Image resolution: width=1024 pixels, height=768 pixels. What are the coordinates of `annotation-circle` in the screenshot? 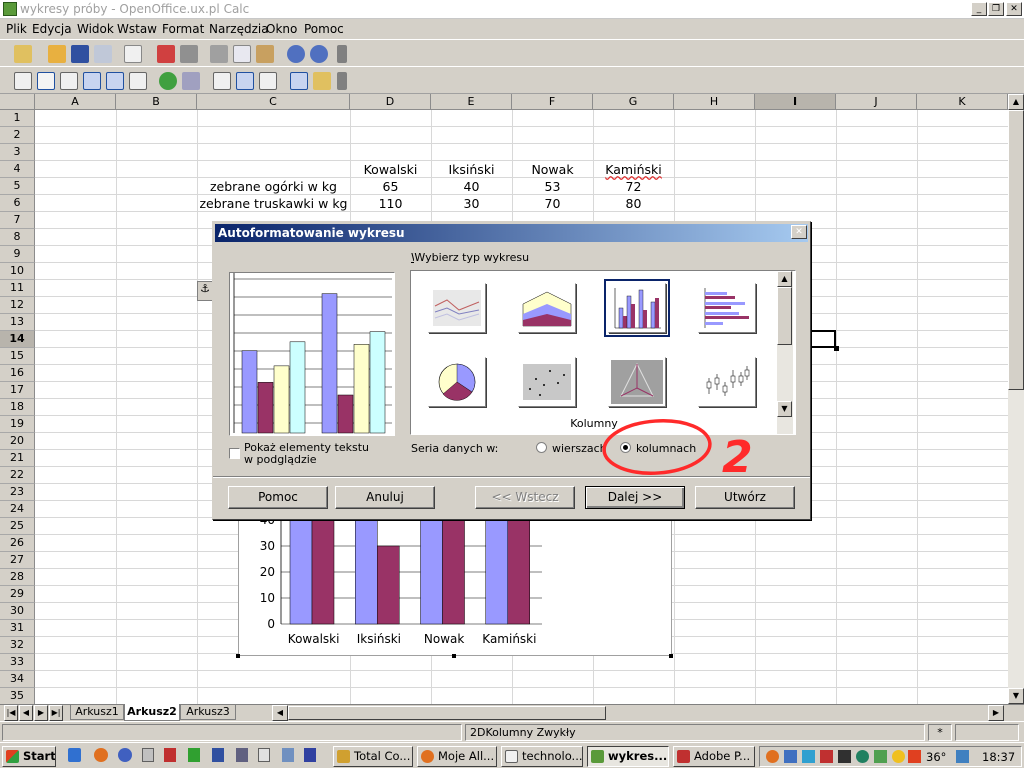 It's located at (657, 447).